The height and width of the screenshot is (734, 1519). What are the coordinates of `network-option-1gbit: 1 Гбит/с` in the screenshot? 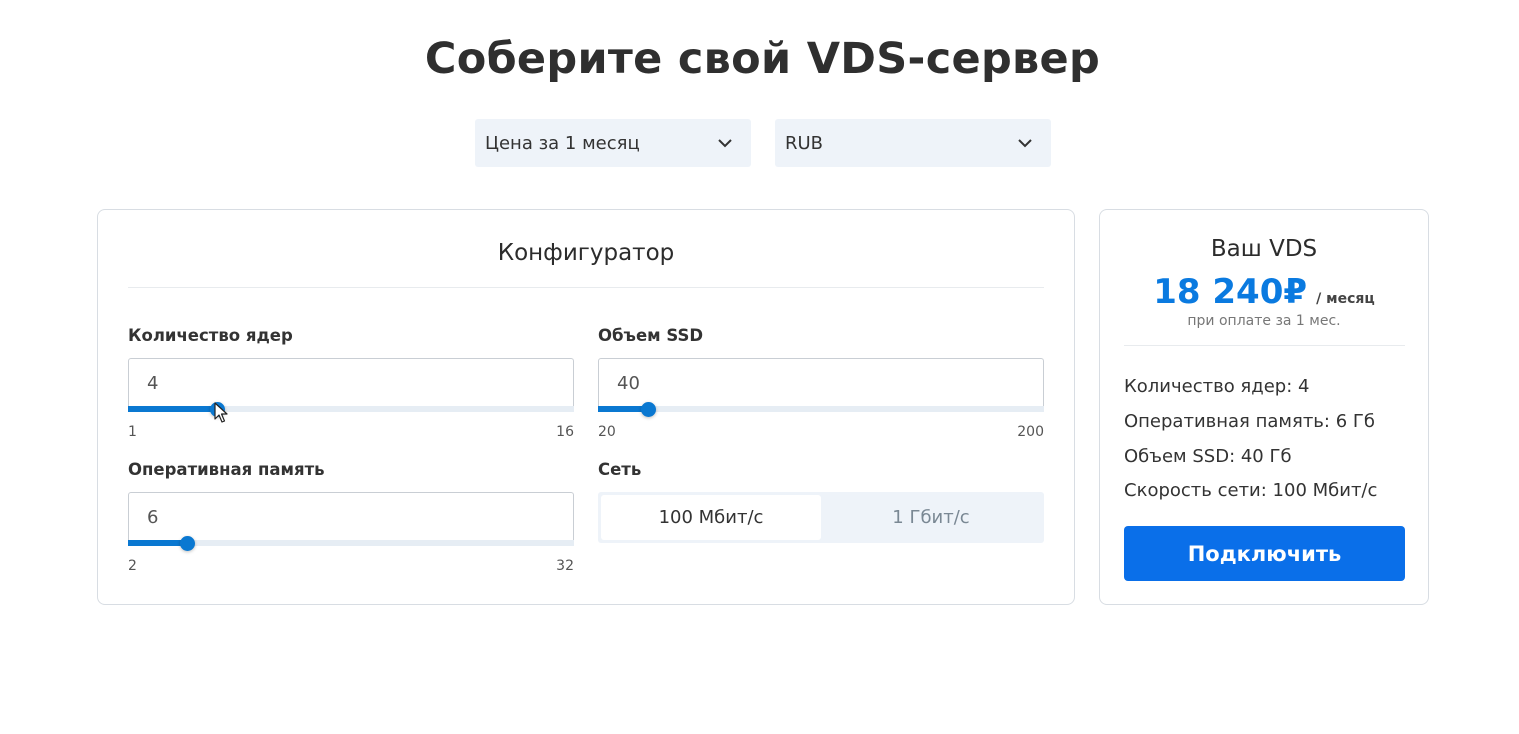 It's located at (931, 517).